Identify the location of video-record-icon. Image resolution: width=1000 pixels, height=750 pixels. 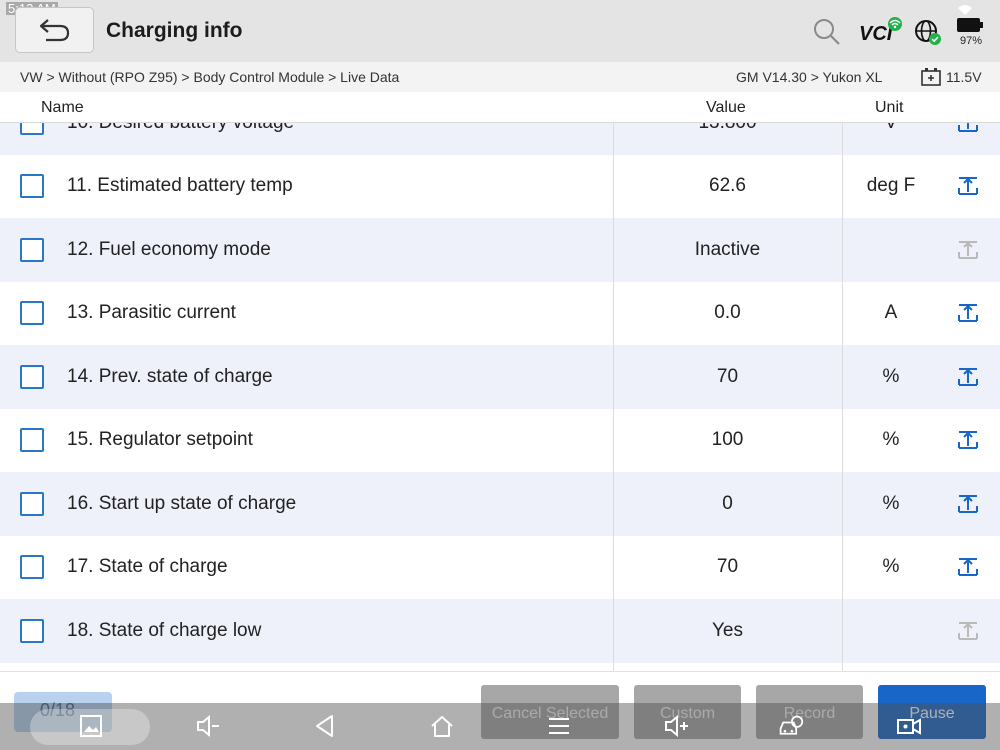
(909, 726).